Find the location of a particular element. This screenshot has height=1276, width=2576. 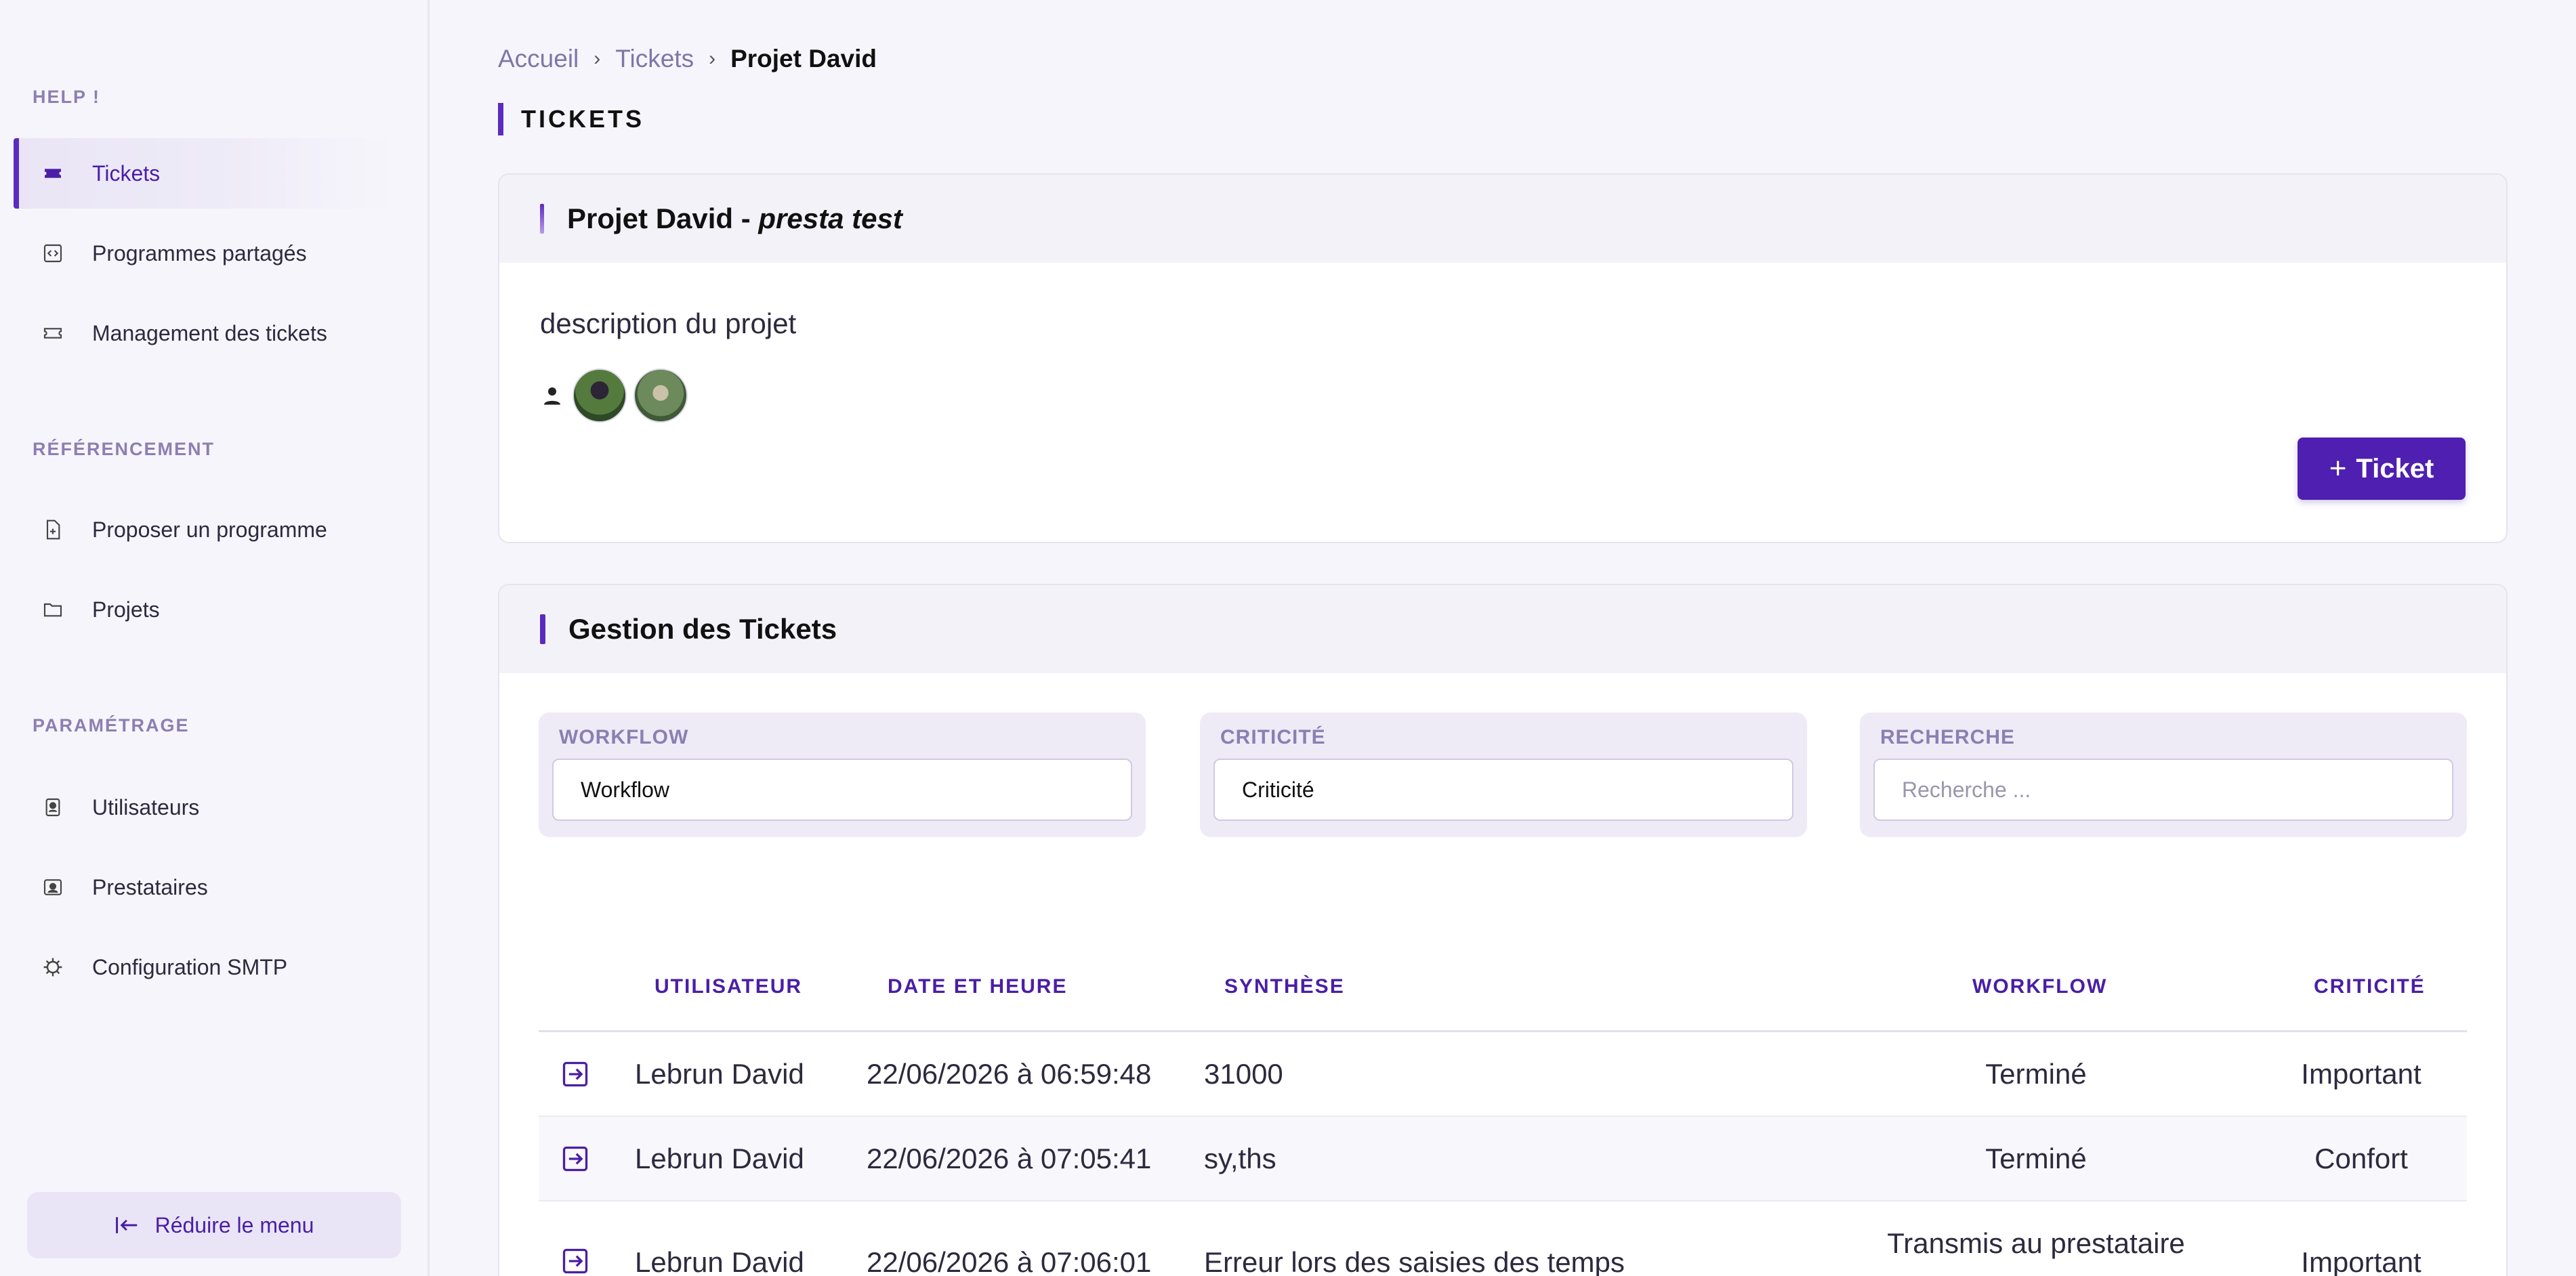

filter-criticite: CRITICITÉ Criticité is located at coordinates (1503, 775).